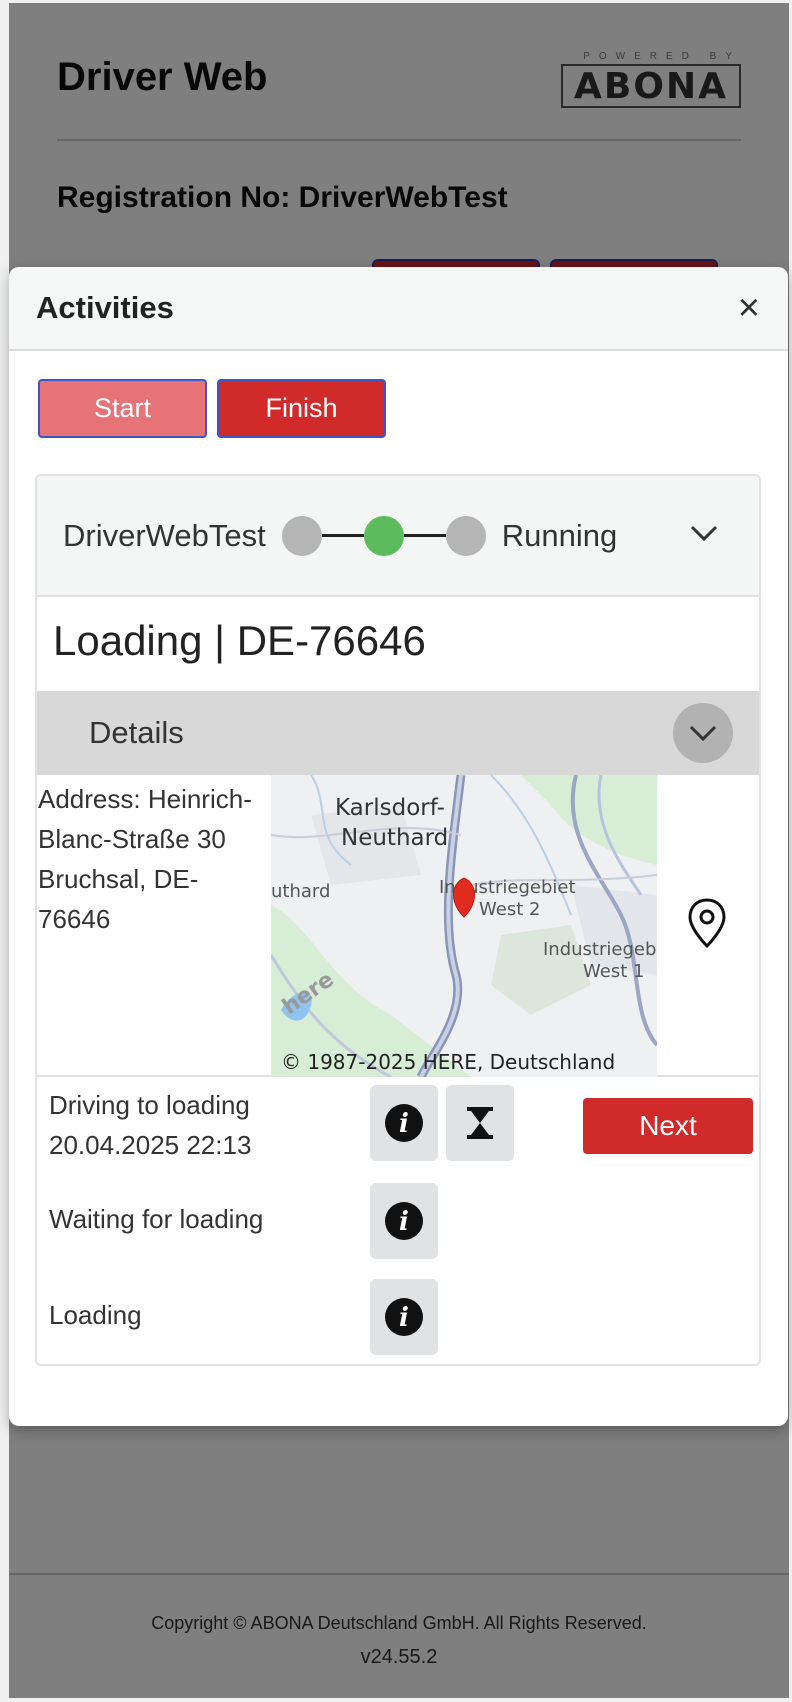 The image size is (792, 1702). What do you see at coordinates (707, 925) in the screenshot?
I see `map-pin-icon` at bounding box center [707, 925].